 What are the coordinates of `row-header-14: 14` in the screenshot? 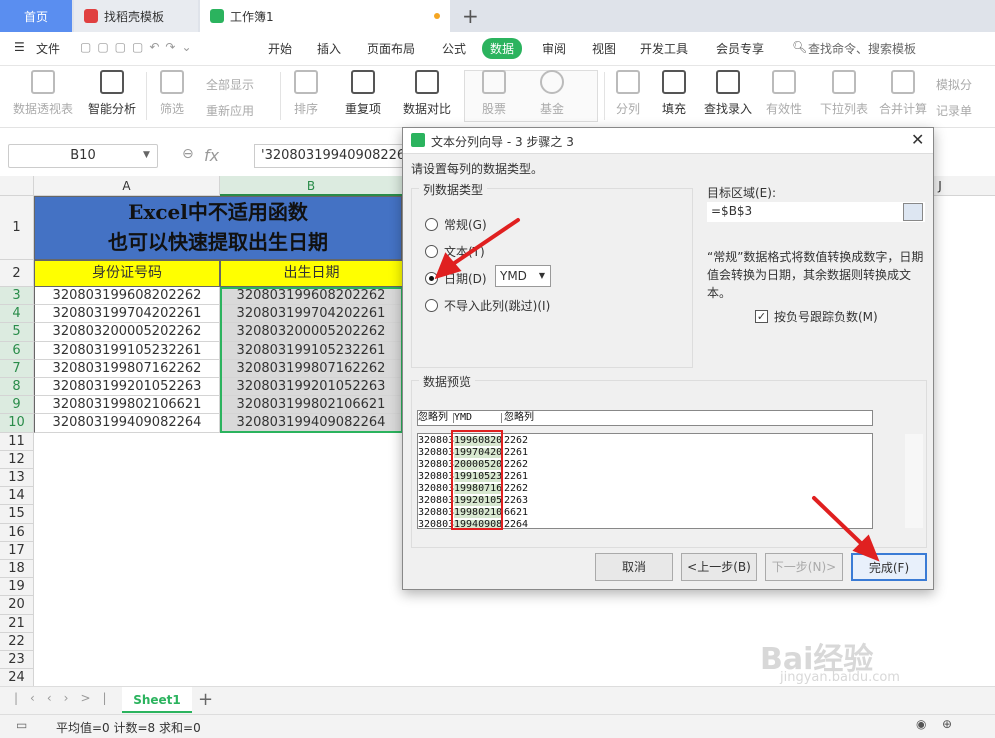 It's located at (17, 496).